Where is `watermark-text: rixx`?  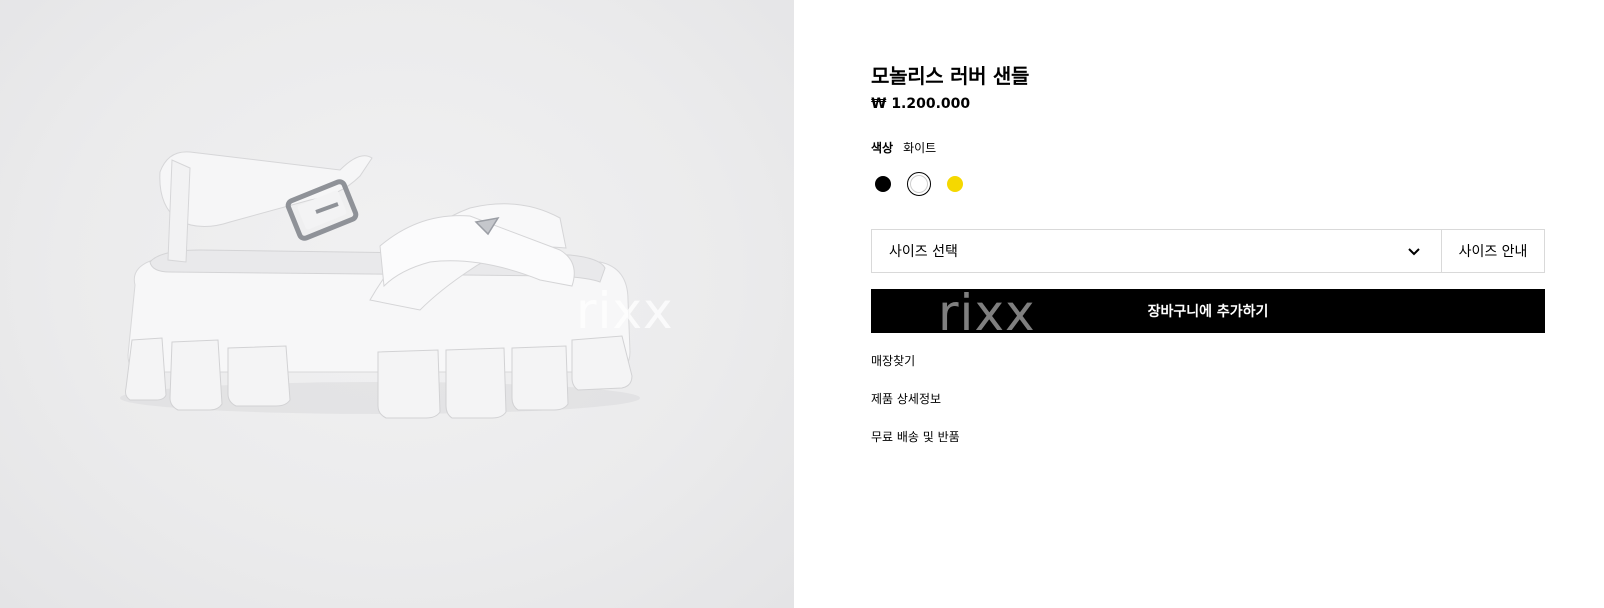 watermark-text: rixx is located at coordinates (625, 311).